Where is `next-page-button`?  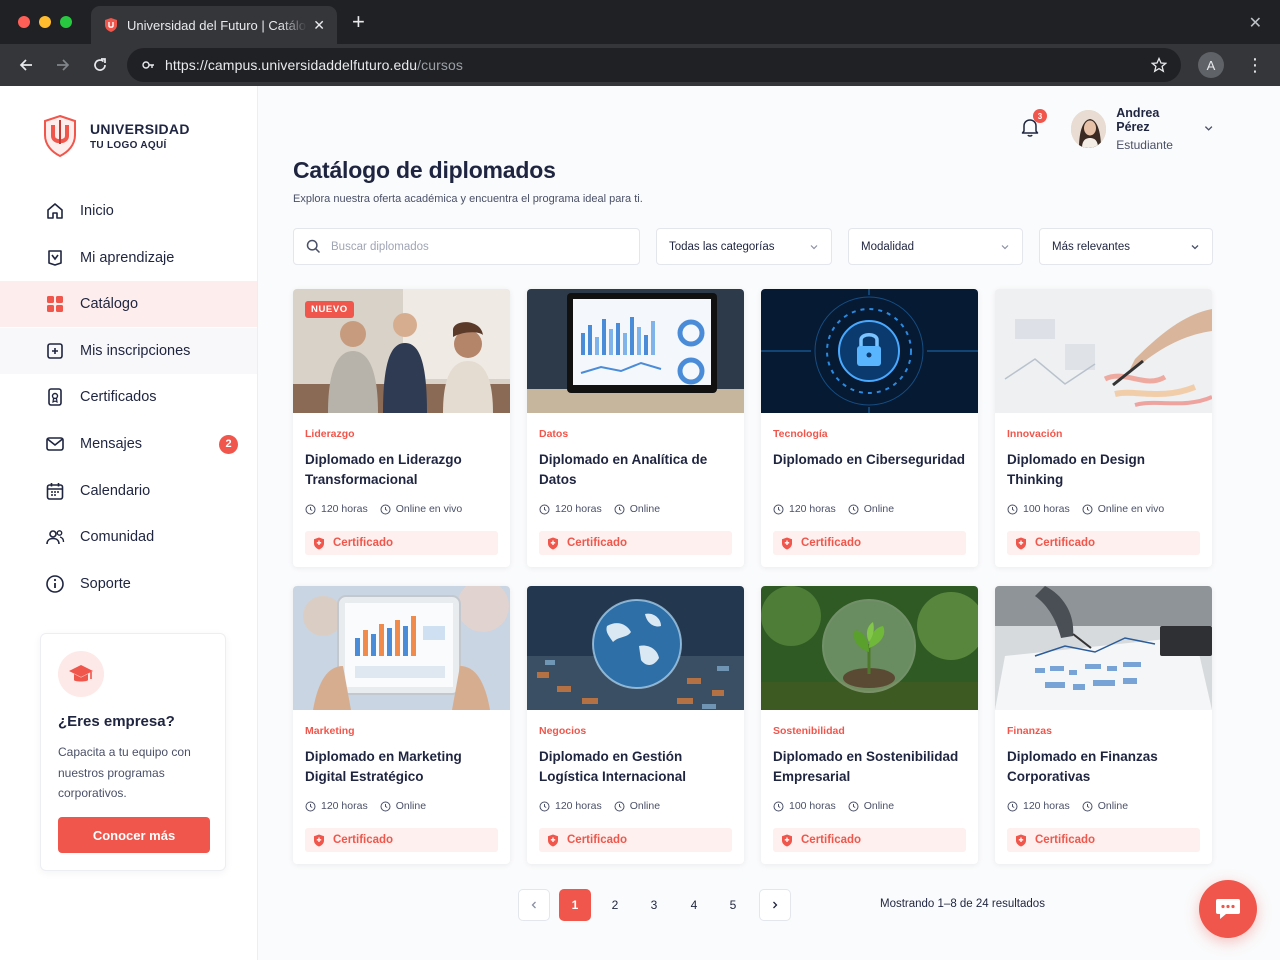
next-page-button is located at coordinates (775, 905).